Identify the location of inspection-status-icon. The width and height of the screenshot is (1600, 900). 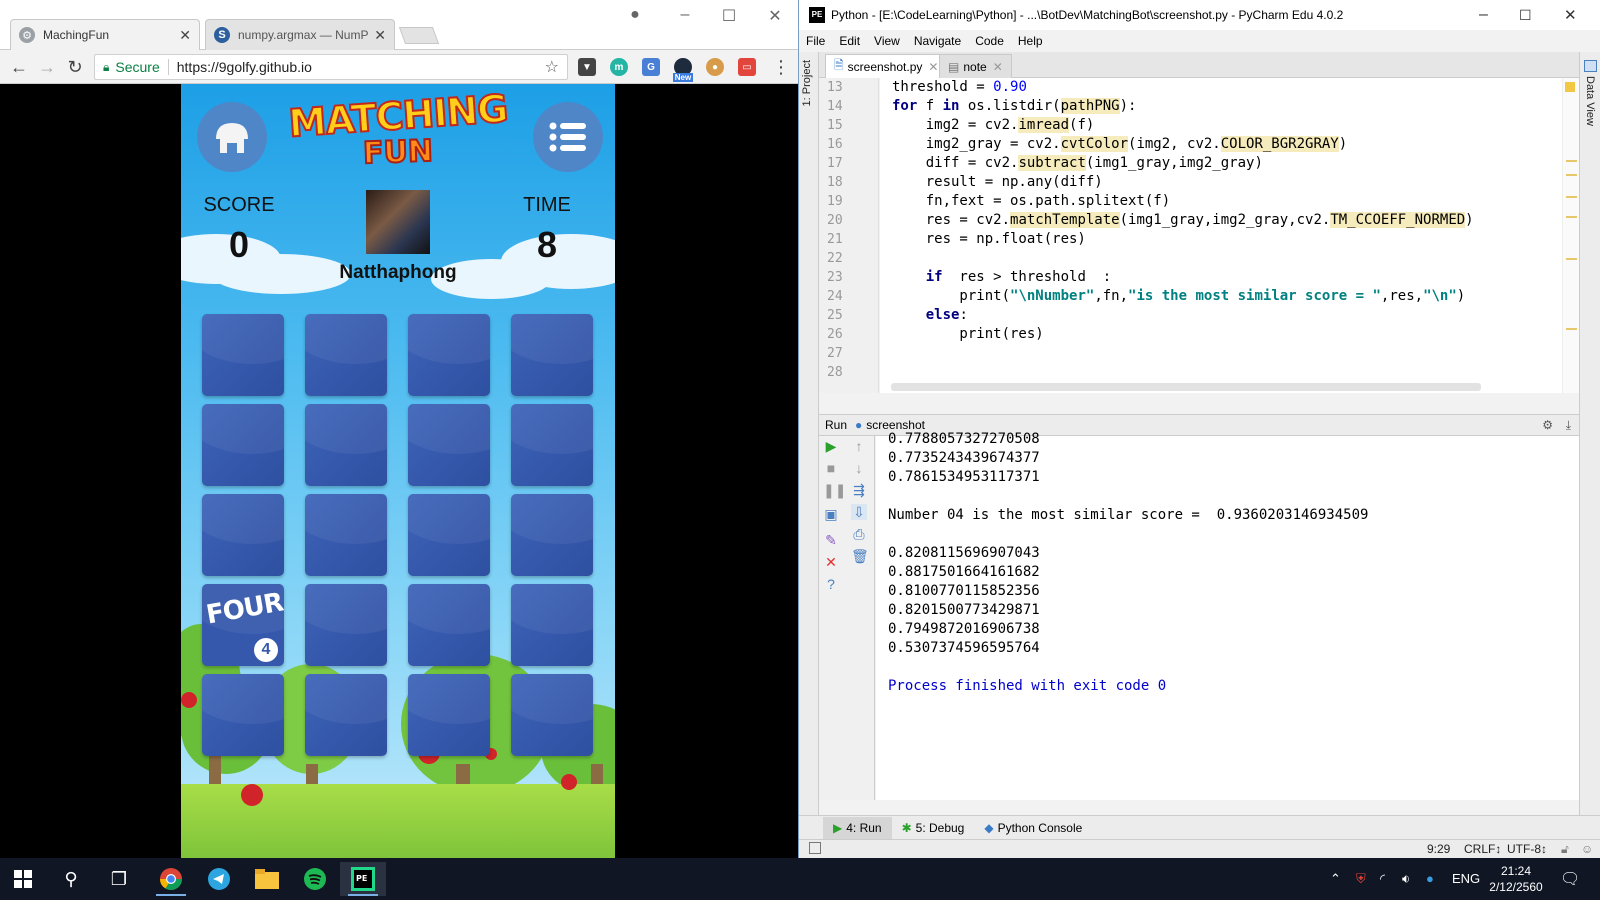
(1570, 87).